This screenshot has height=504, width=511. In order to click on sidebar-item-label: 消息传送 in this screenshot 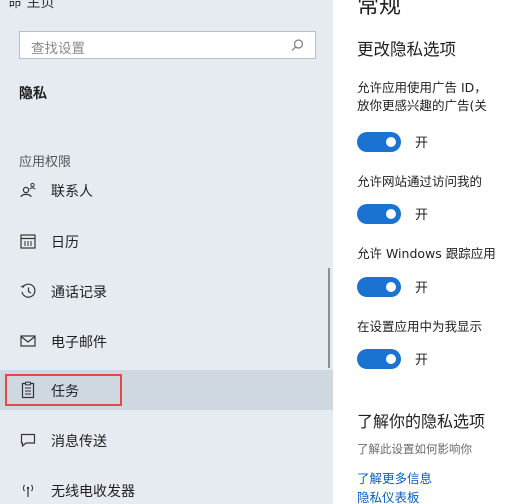, I will do `click(79, 442)`.